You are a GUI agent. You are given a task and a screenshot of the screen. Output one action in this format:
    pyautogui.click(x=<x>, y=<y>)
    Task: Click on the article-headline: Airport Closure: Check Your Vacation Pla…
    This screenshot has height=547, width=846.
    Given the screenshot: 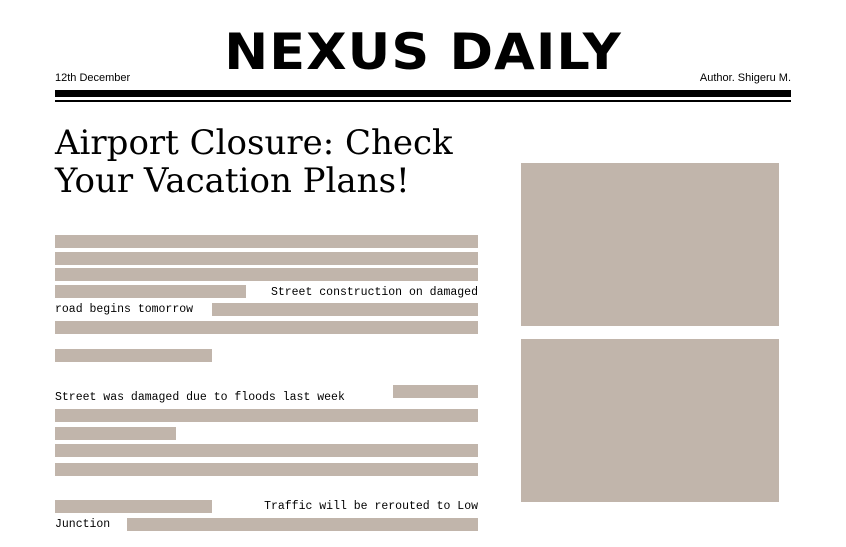 What is the action you would take?
    pyautogui.click(x=275, y=162)
    